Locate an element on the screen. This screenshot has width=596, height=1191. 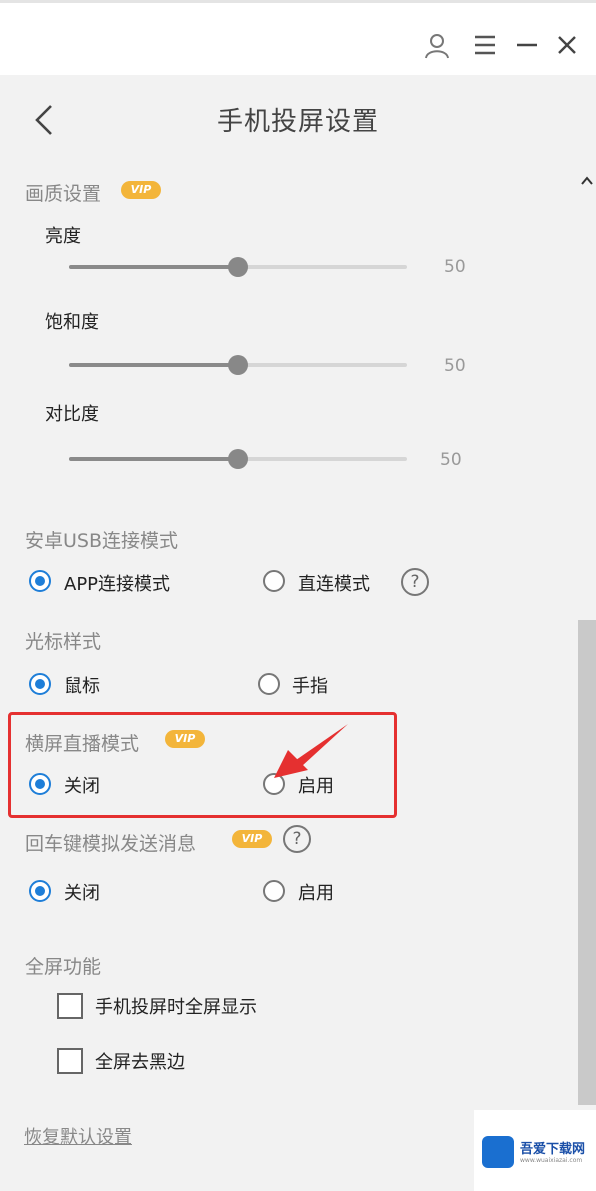
restore-defaults-link: 恢复默认设置 is located at coordinates (78, 1136).